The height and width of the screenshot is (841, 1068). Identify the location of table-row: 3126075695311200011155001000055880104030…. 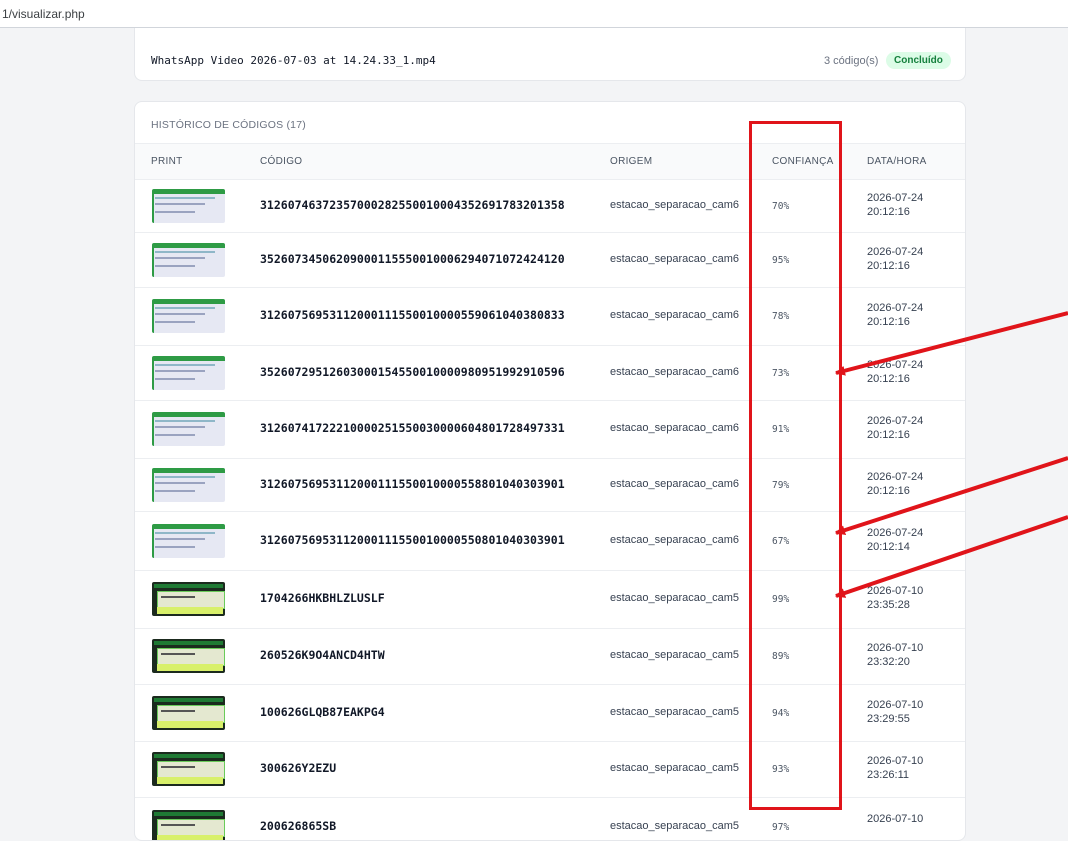
(550, 485).